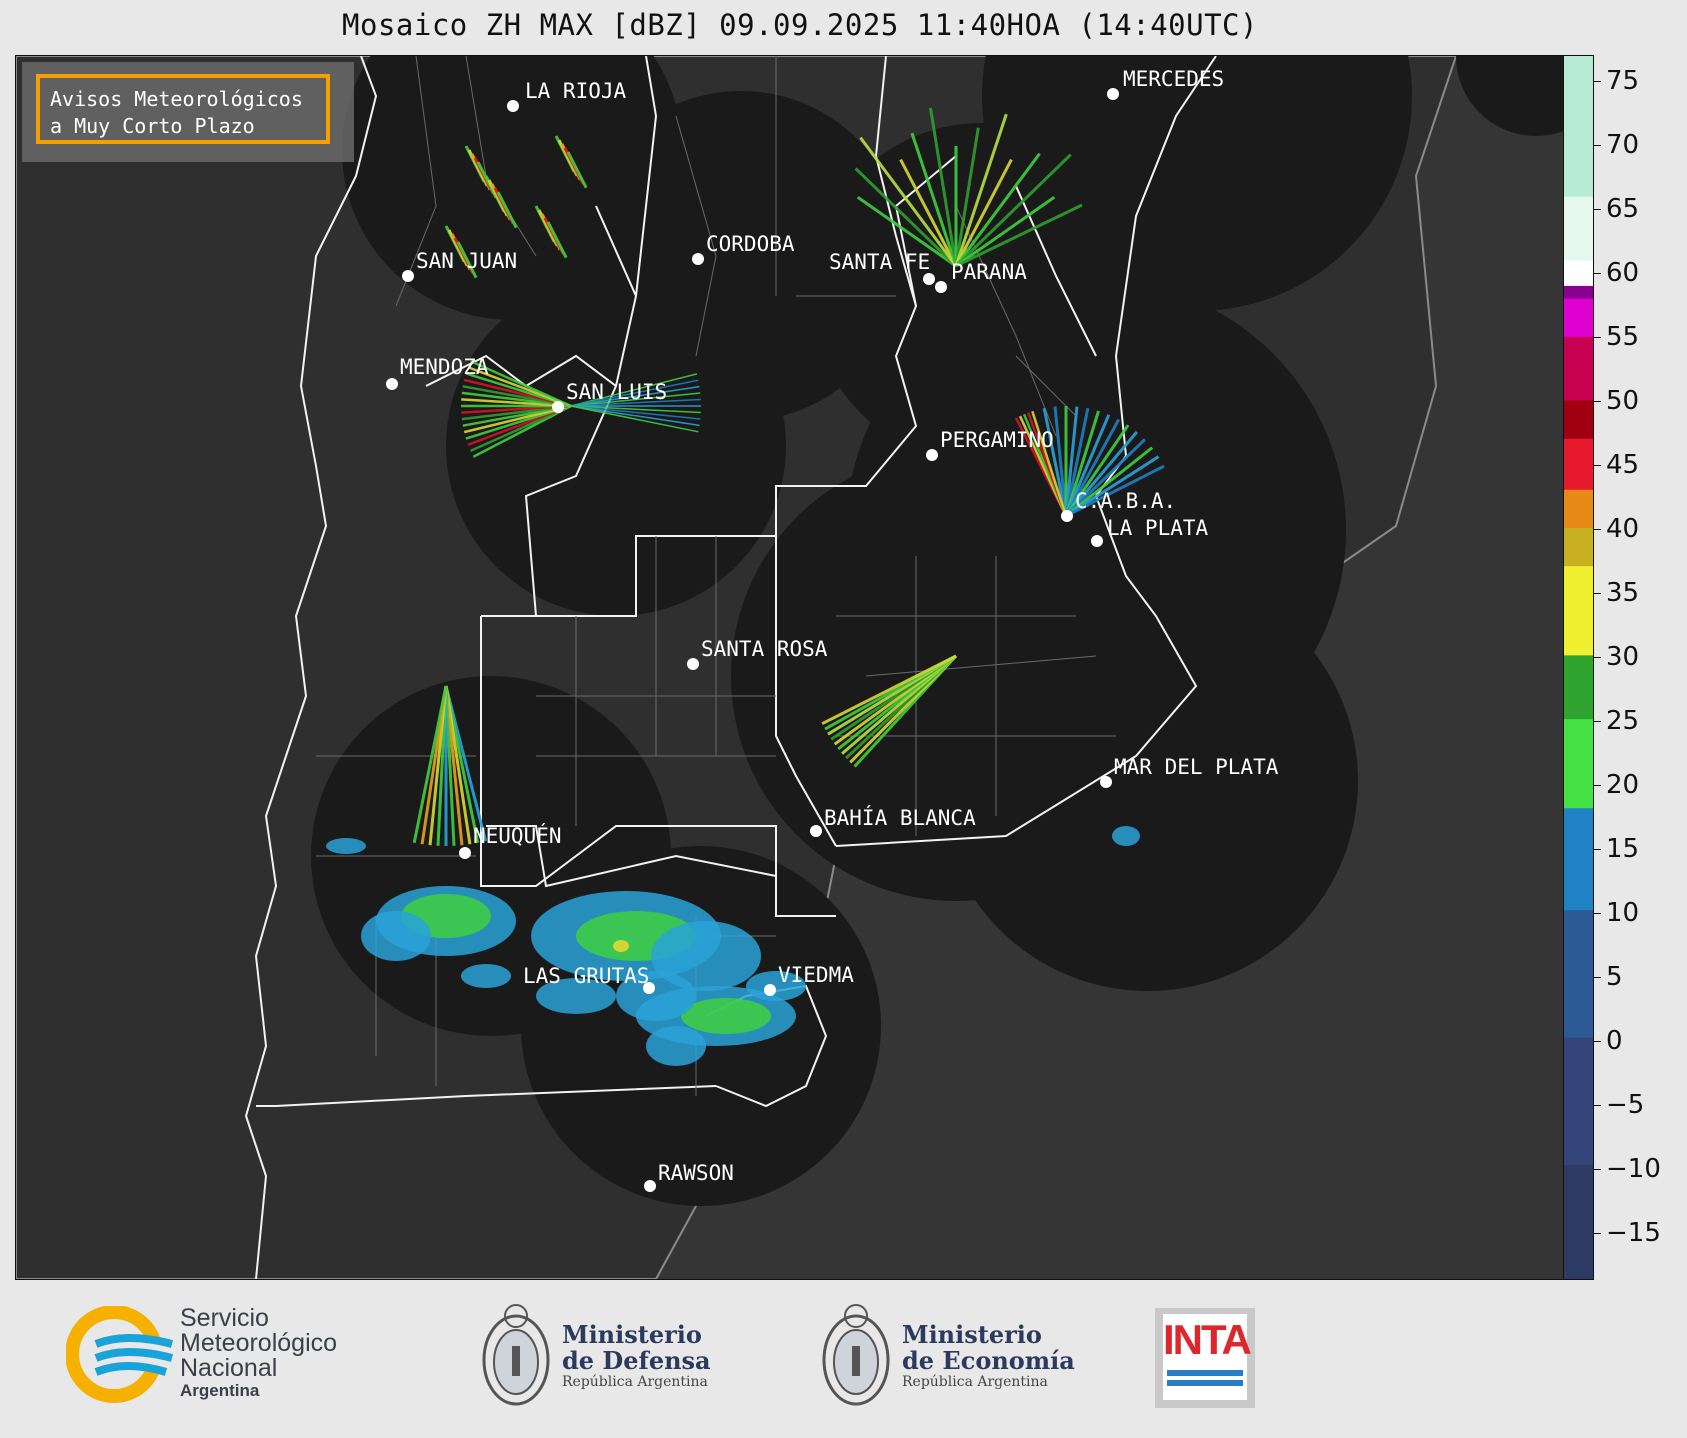 The image size is (1687, 1438). What do you see at coordinates (696, 1173) in the screenshot?
I see `city-label: RAWSON` at bounding box center [696, 1173].